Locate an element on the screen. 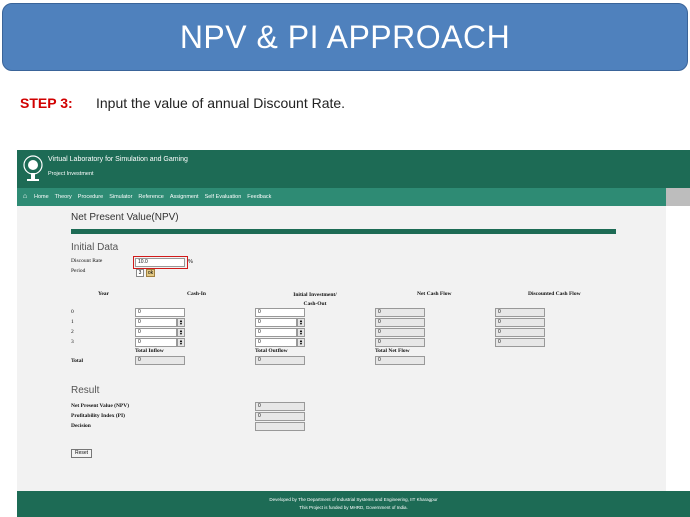 The width and height of the screenshot is (690, 517). total-net-flow-field: 0 is located at coordinates (400, 360).